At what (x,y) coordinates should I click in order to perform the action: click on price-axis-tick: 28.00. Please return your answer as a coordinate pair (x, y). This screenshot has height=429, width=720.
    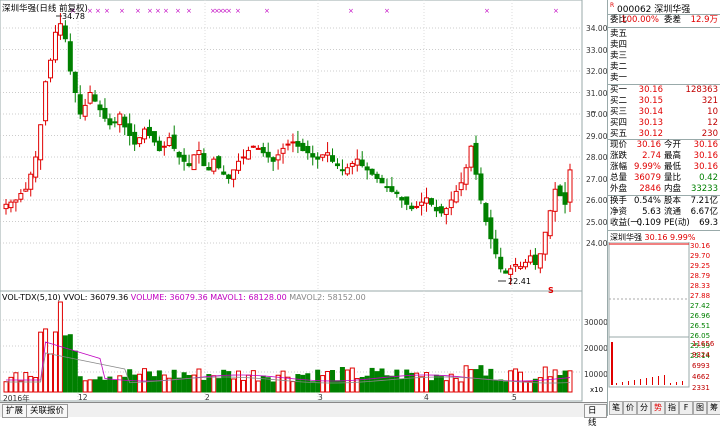
    Looking at the image, I should click on (597, 157).